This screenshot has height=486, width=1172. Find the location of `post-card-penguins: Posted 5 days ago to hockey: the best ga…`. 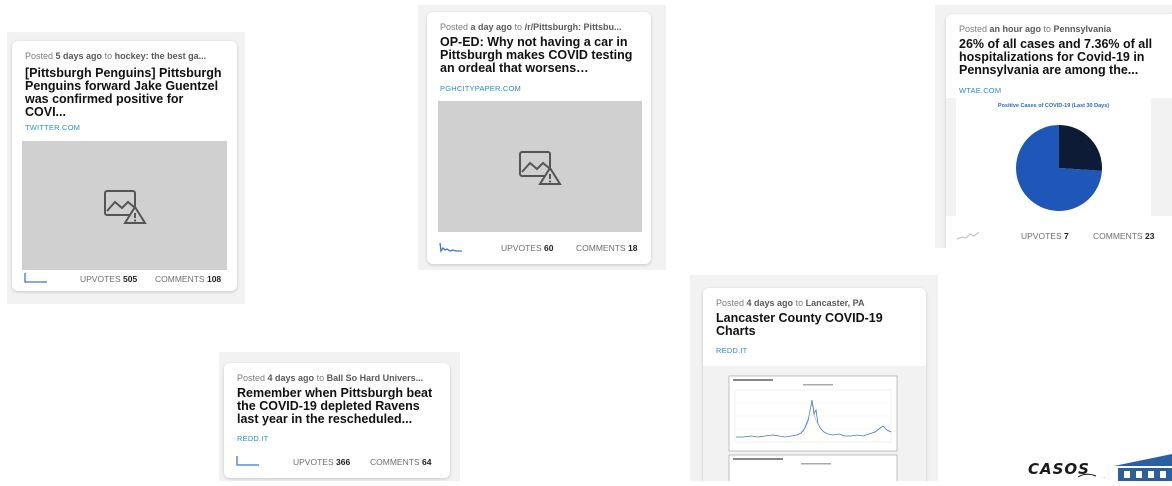

post-card-penguins: Posted 5 days ago to hockey: the best ga… is located at coordinates (124, 166).